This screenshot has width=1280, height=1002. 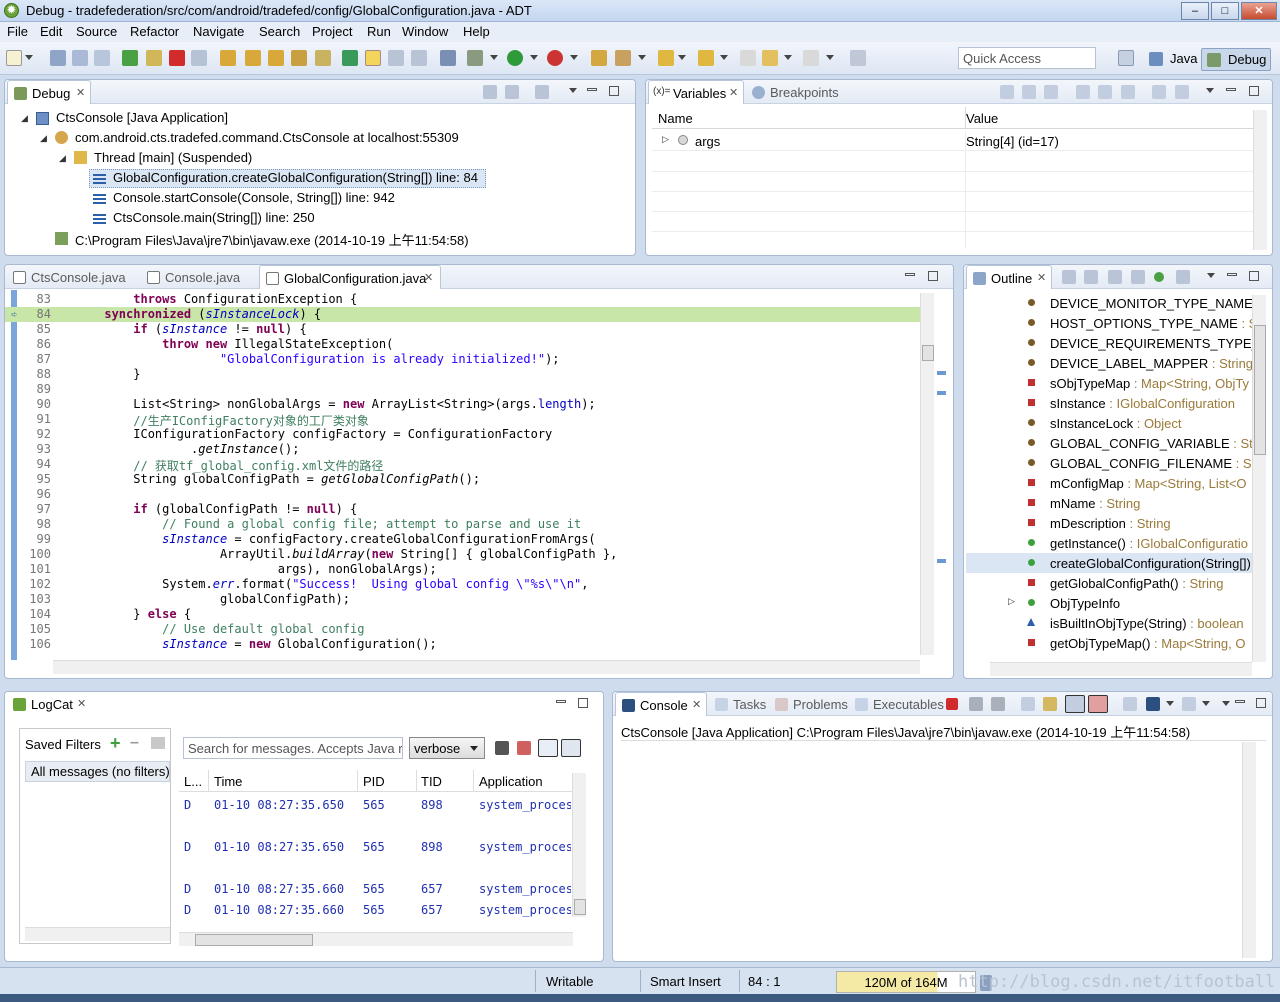 I want to click on hide-nonpublic-icon, so click(x=1159, y=277).